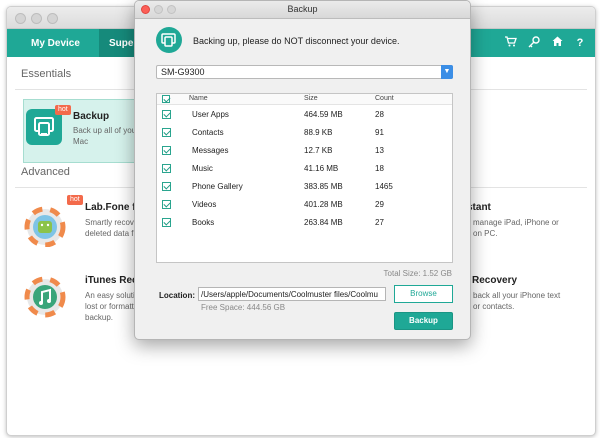  I want to click on recovery-feature-title: Recovery, so click(495, 280).